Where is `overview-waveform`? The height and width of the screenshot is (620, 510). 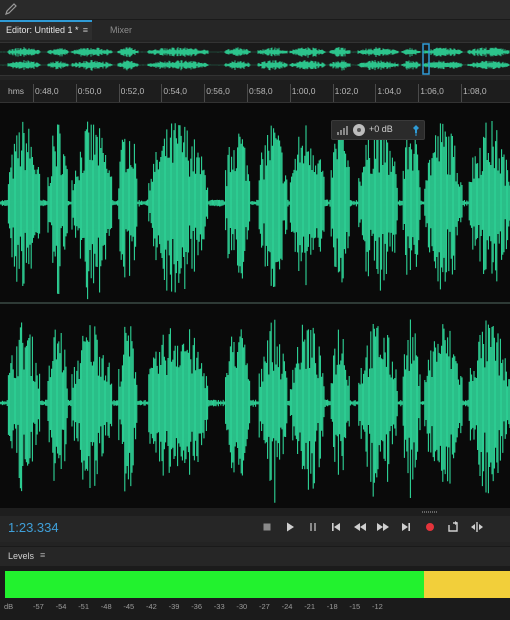
overview-waveform is located at coordinates (255, 59).